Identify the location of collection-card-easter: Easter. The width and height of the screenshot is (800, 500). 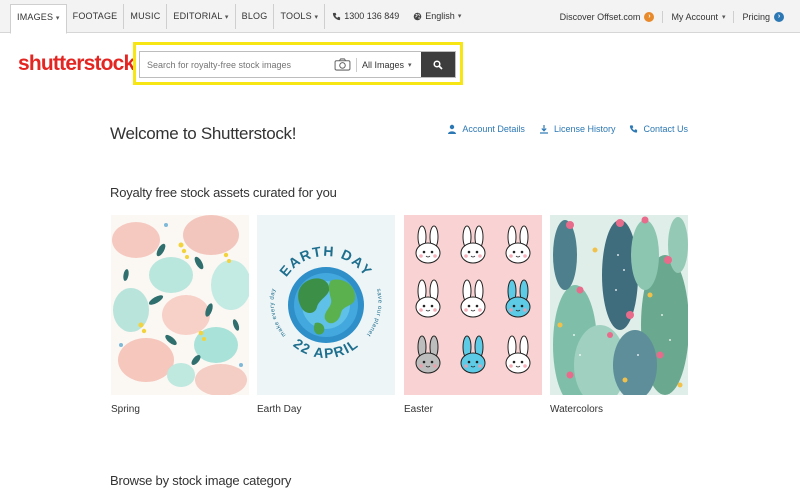
(473, 315).